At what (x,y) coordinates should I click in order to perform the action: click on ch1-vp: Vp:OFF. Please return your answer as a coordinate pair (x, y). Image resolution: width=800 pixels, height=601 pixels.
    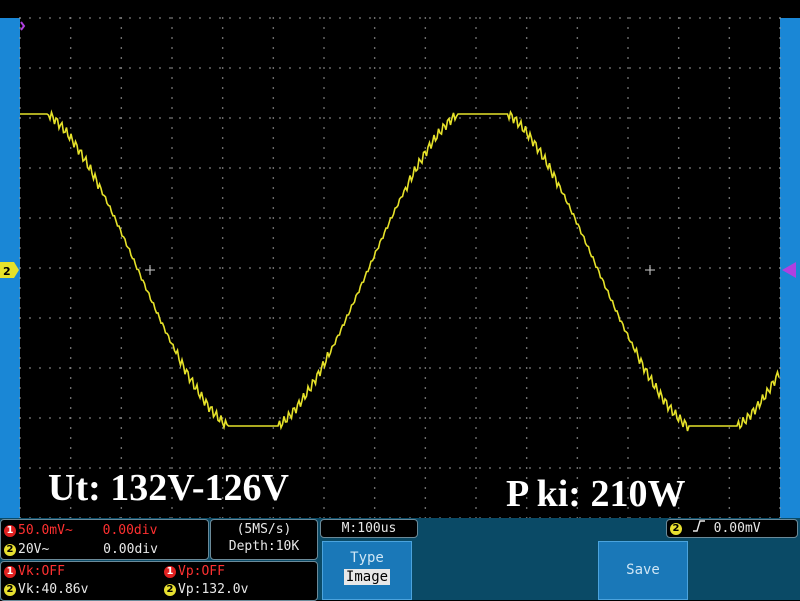
    Looking at the image, I should click on (201, 571).